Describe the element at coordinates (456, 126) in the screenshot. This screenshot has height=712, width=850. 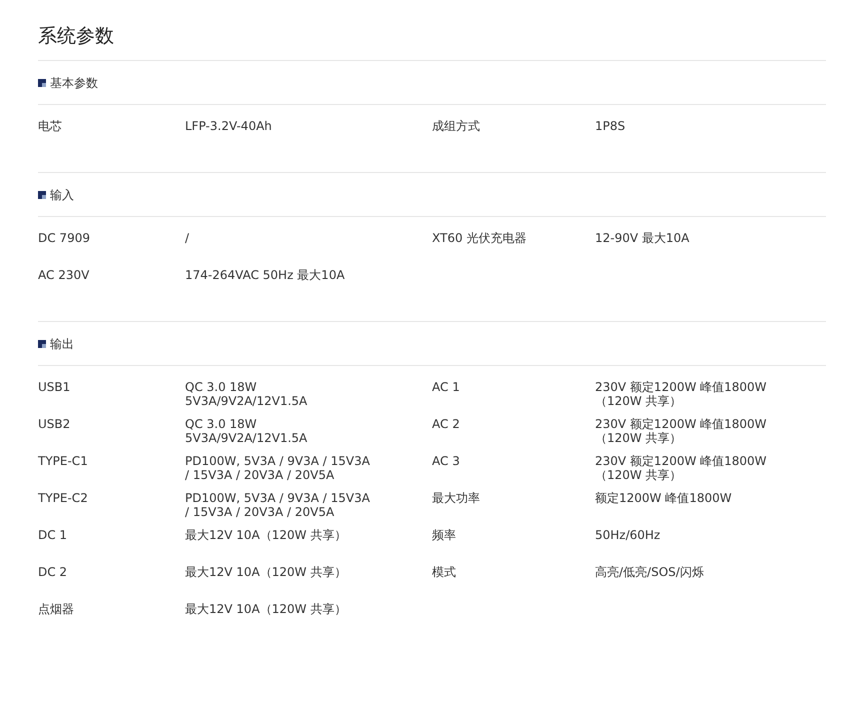
I see `spec-label: 成组方式` at that location.